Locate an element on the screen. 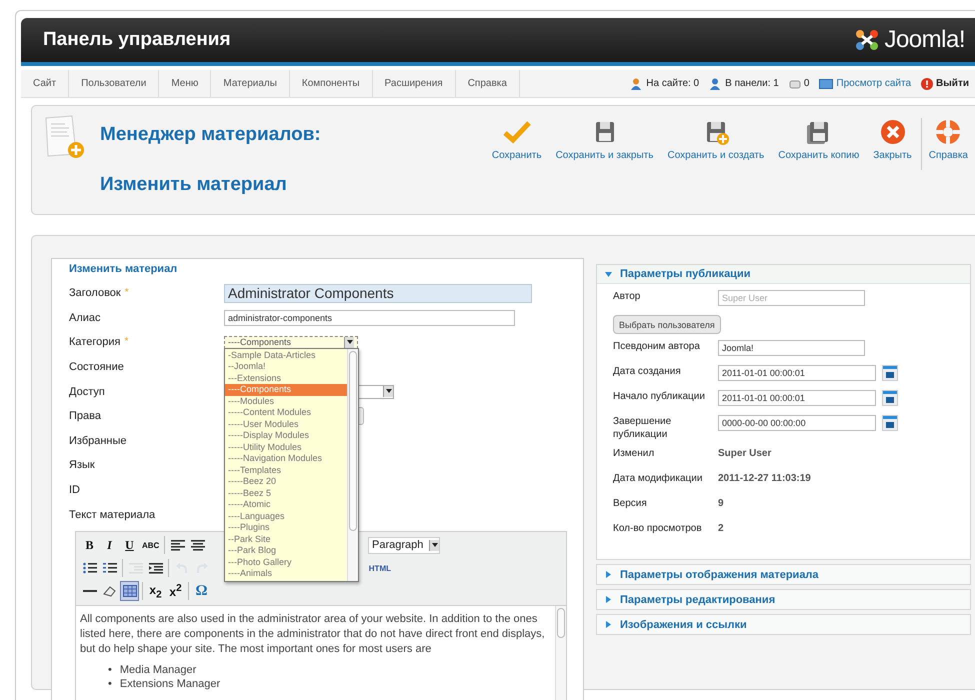  superscript-button: x$^{2}$ is located at coordinates (175, 591).